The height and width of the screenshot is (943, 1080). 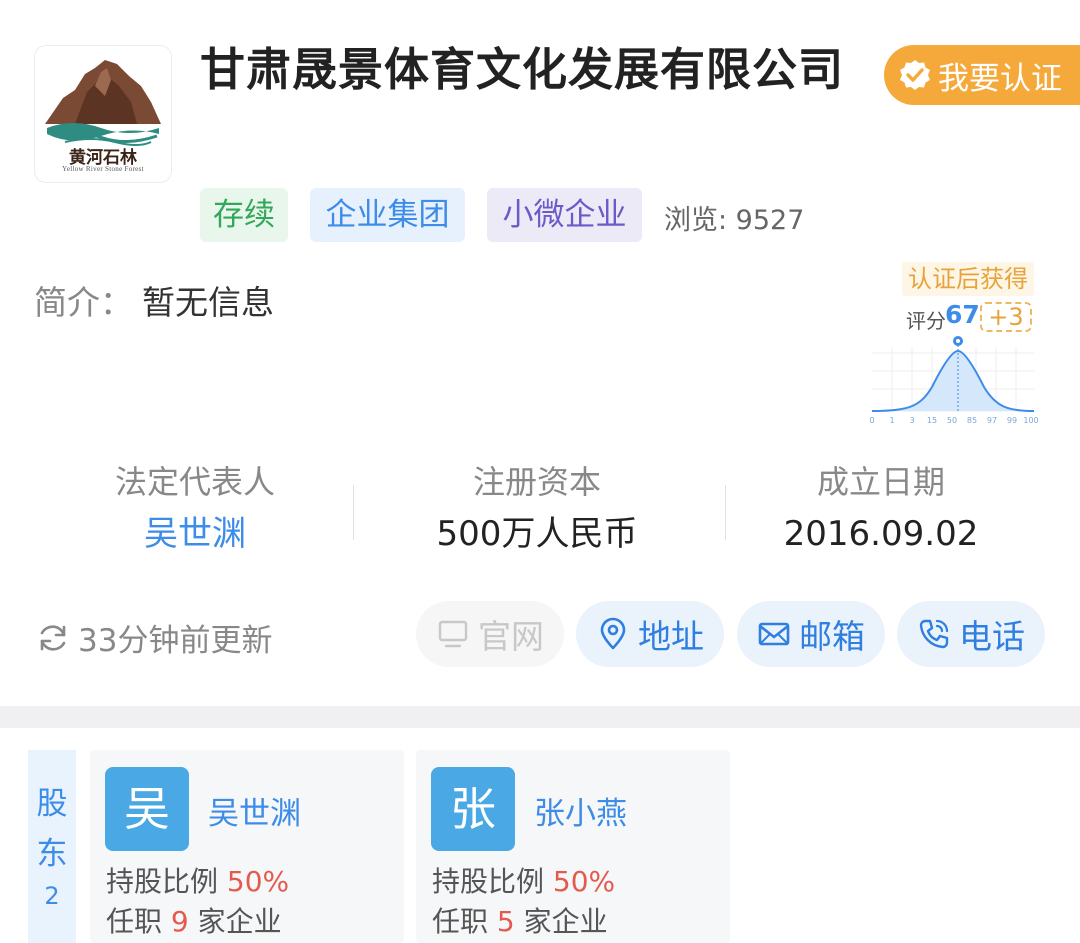 I want to click on capital-label: 注册资本, so click(x=536, y=482).